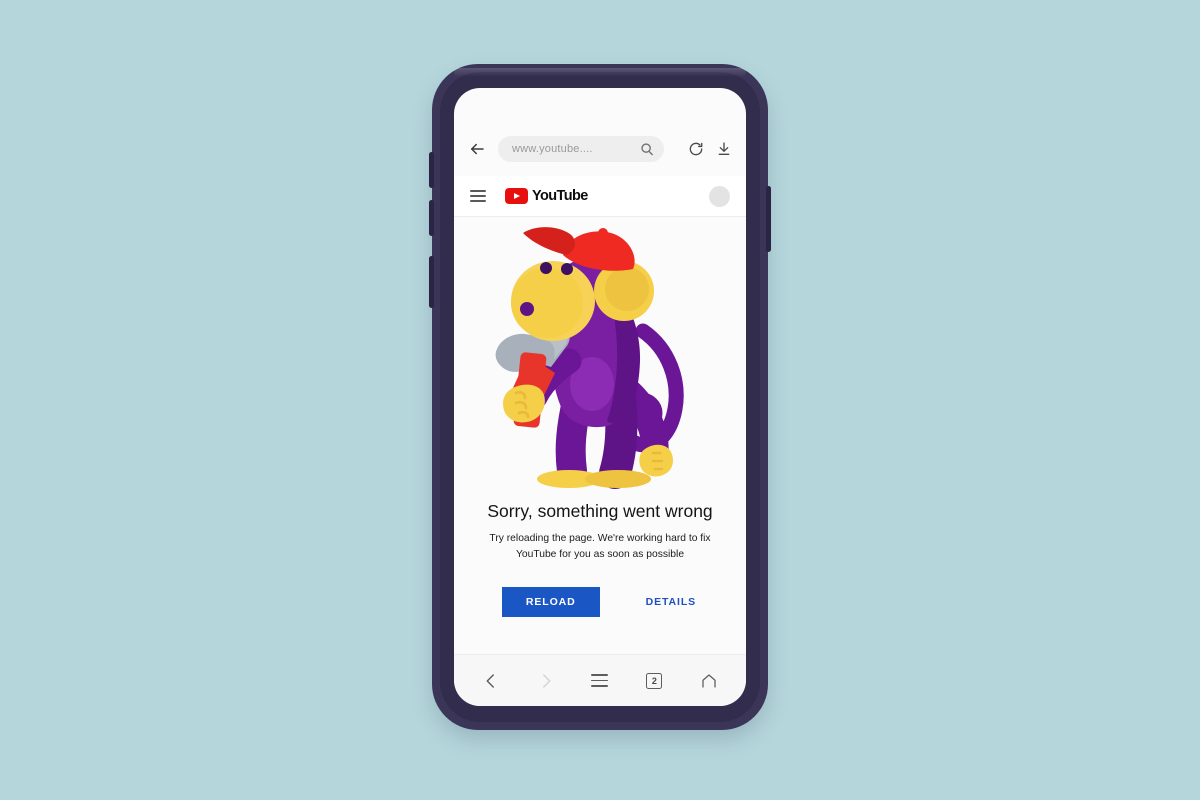 Image resolution: width=1200 pixels, height=800 pixels. What do you see at coordinates (560, 196) in the screenshot?
I see `youtube-wordmark: YouTube` at bounding box center [560, 196].